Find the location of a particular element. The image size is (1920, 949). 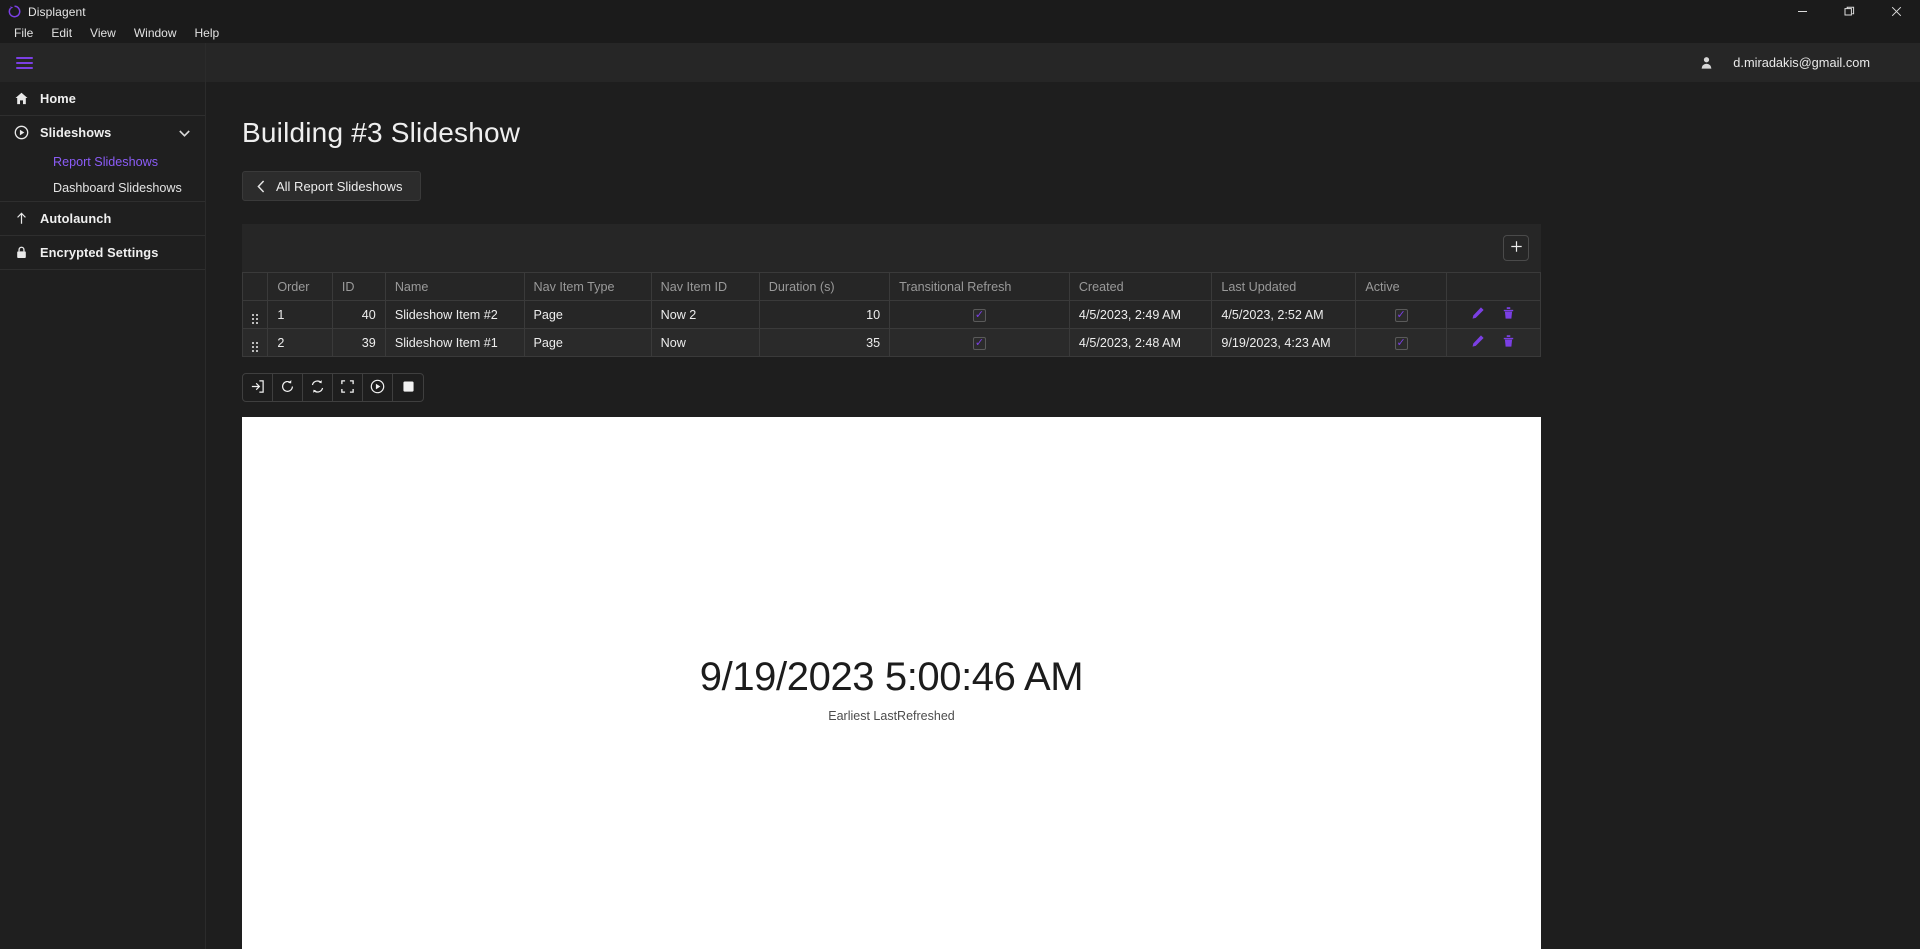

cell-created: 4/5/2023, 2:49 AM is located at coordinates (1140, 314).